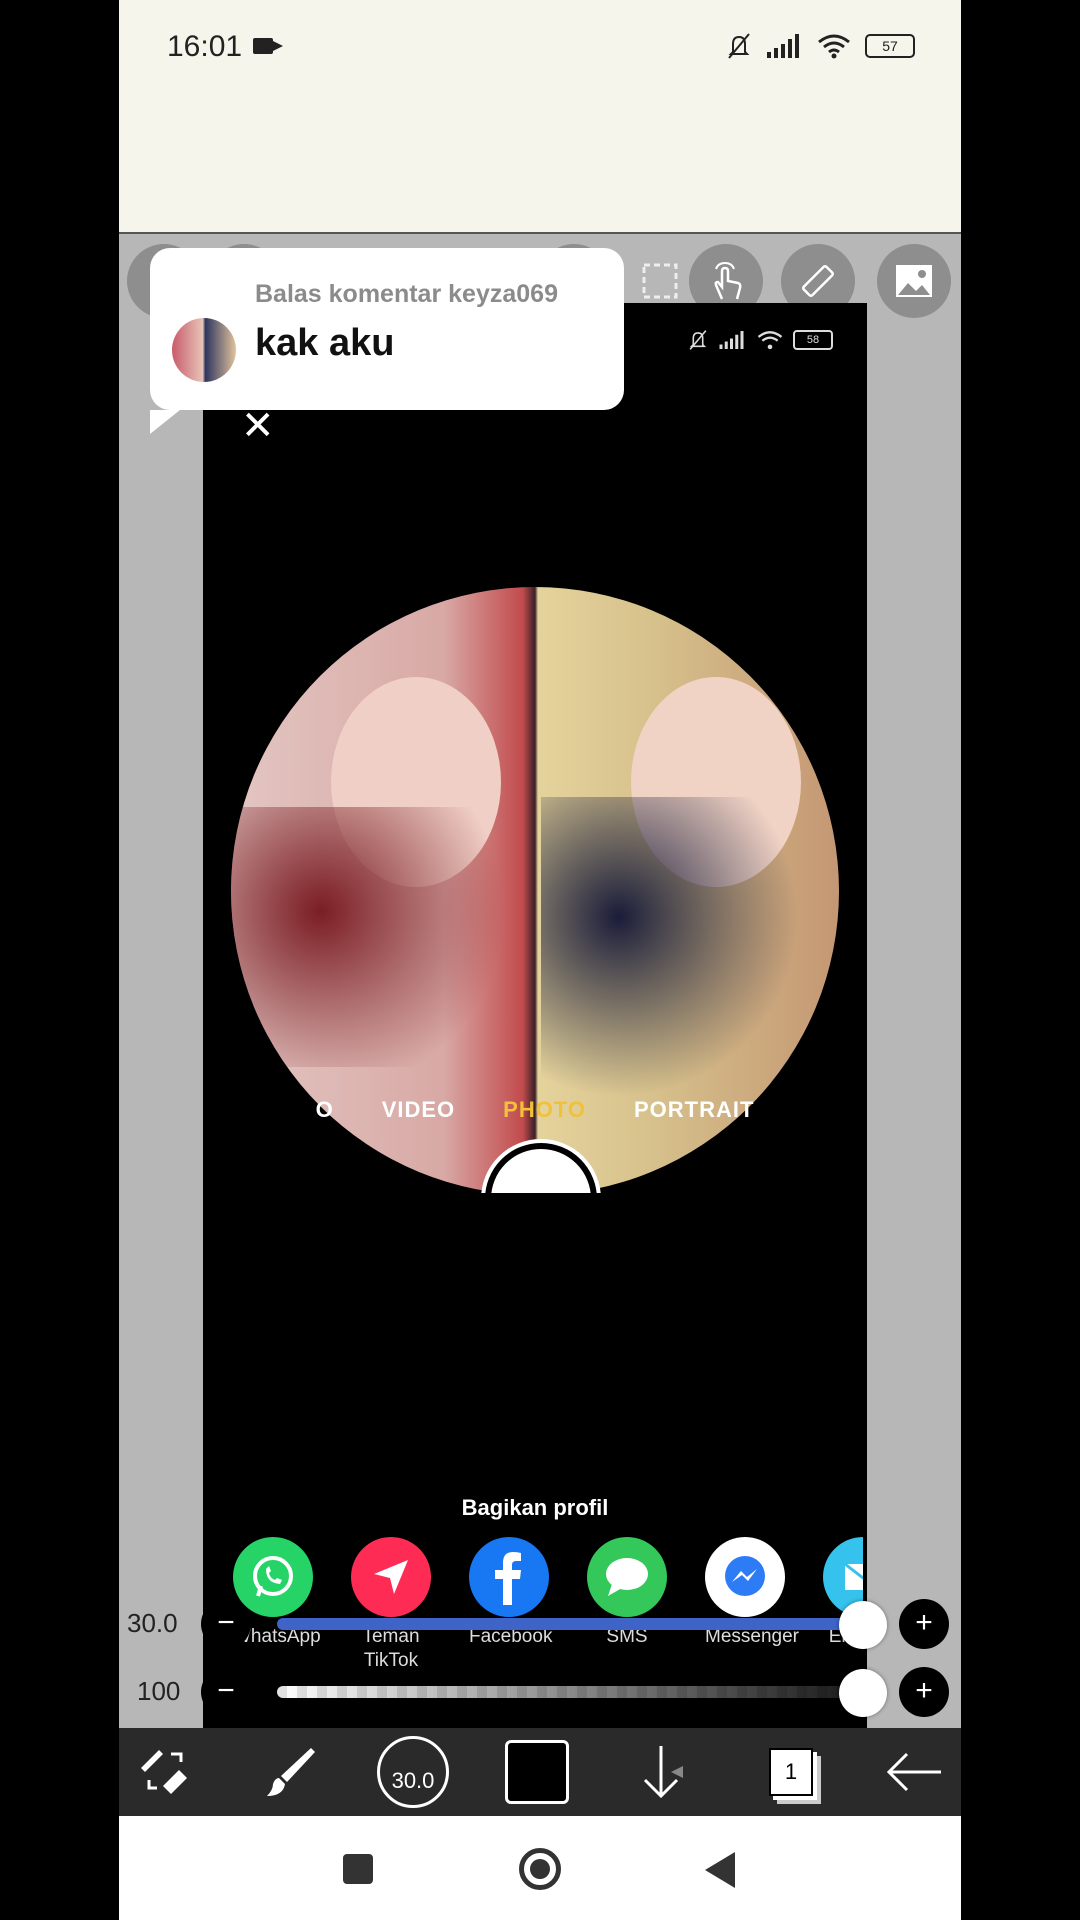 This screenshot has height=1920, width=1080. Describe the element at coordinates (152, 1623) in the screenshot. I see `brush-size-value: 30.0` at that location.